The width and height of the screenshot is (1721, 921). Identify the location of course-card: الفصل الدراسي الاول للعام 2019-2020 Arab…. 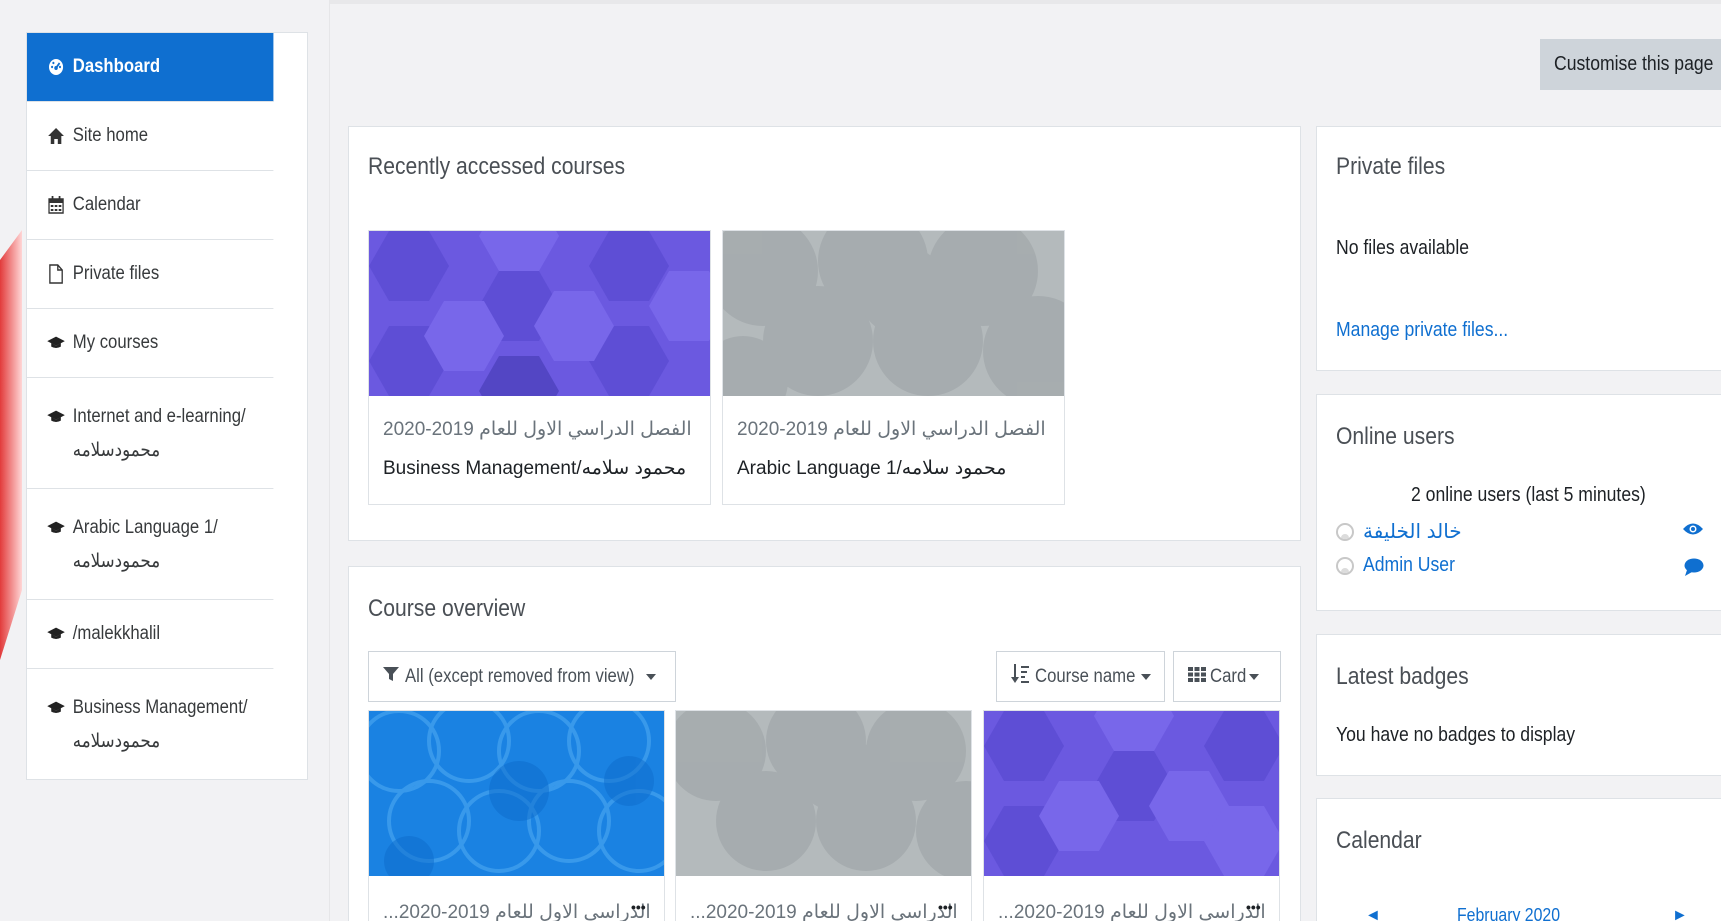
(893, 367).